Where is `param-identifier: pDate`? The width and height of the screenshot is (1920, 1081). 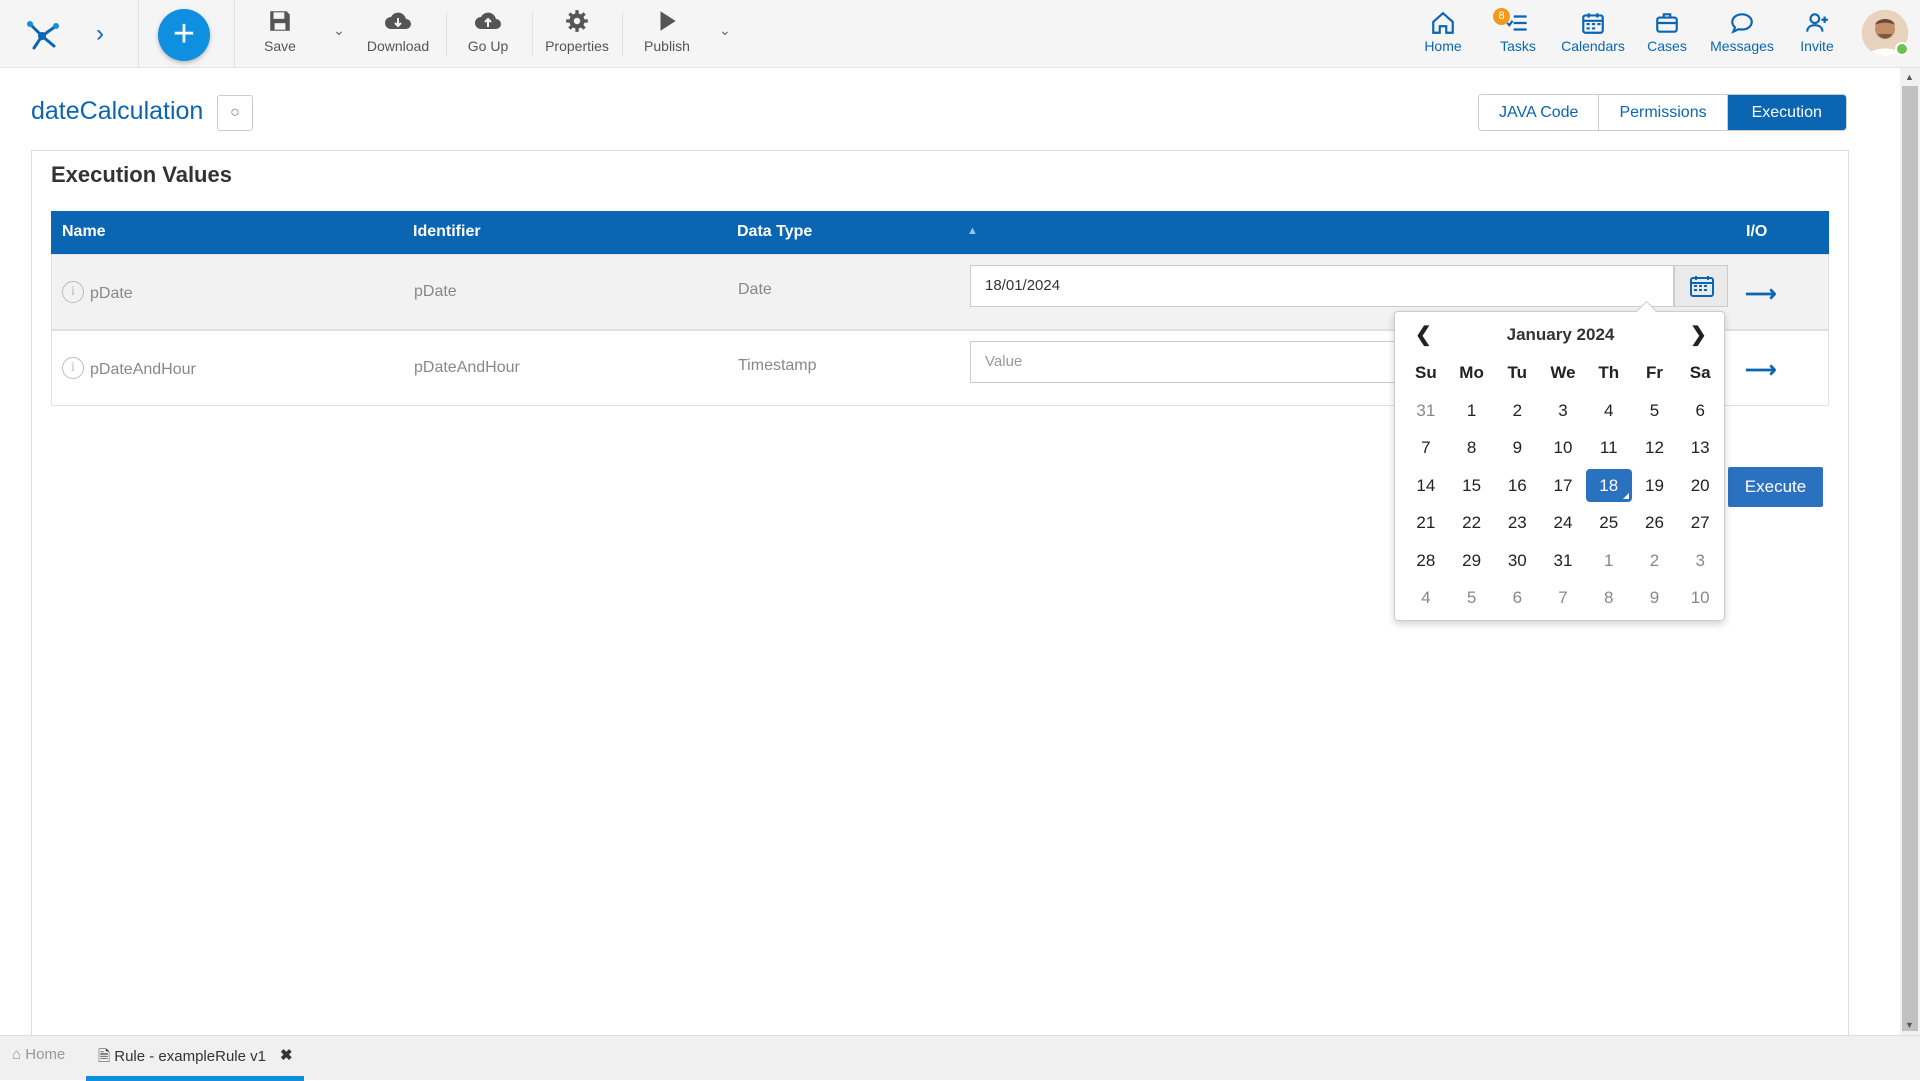
param-identifier: pDate is located at coordinates (435, 291).